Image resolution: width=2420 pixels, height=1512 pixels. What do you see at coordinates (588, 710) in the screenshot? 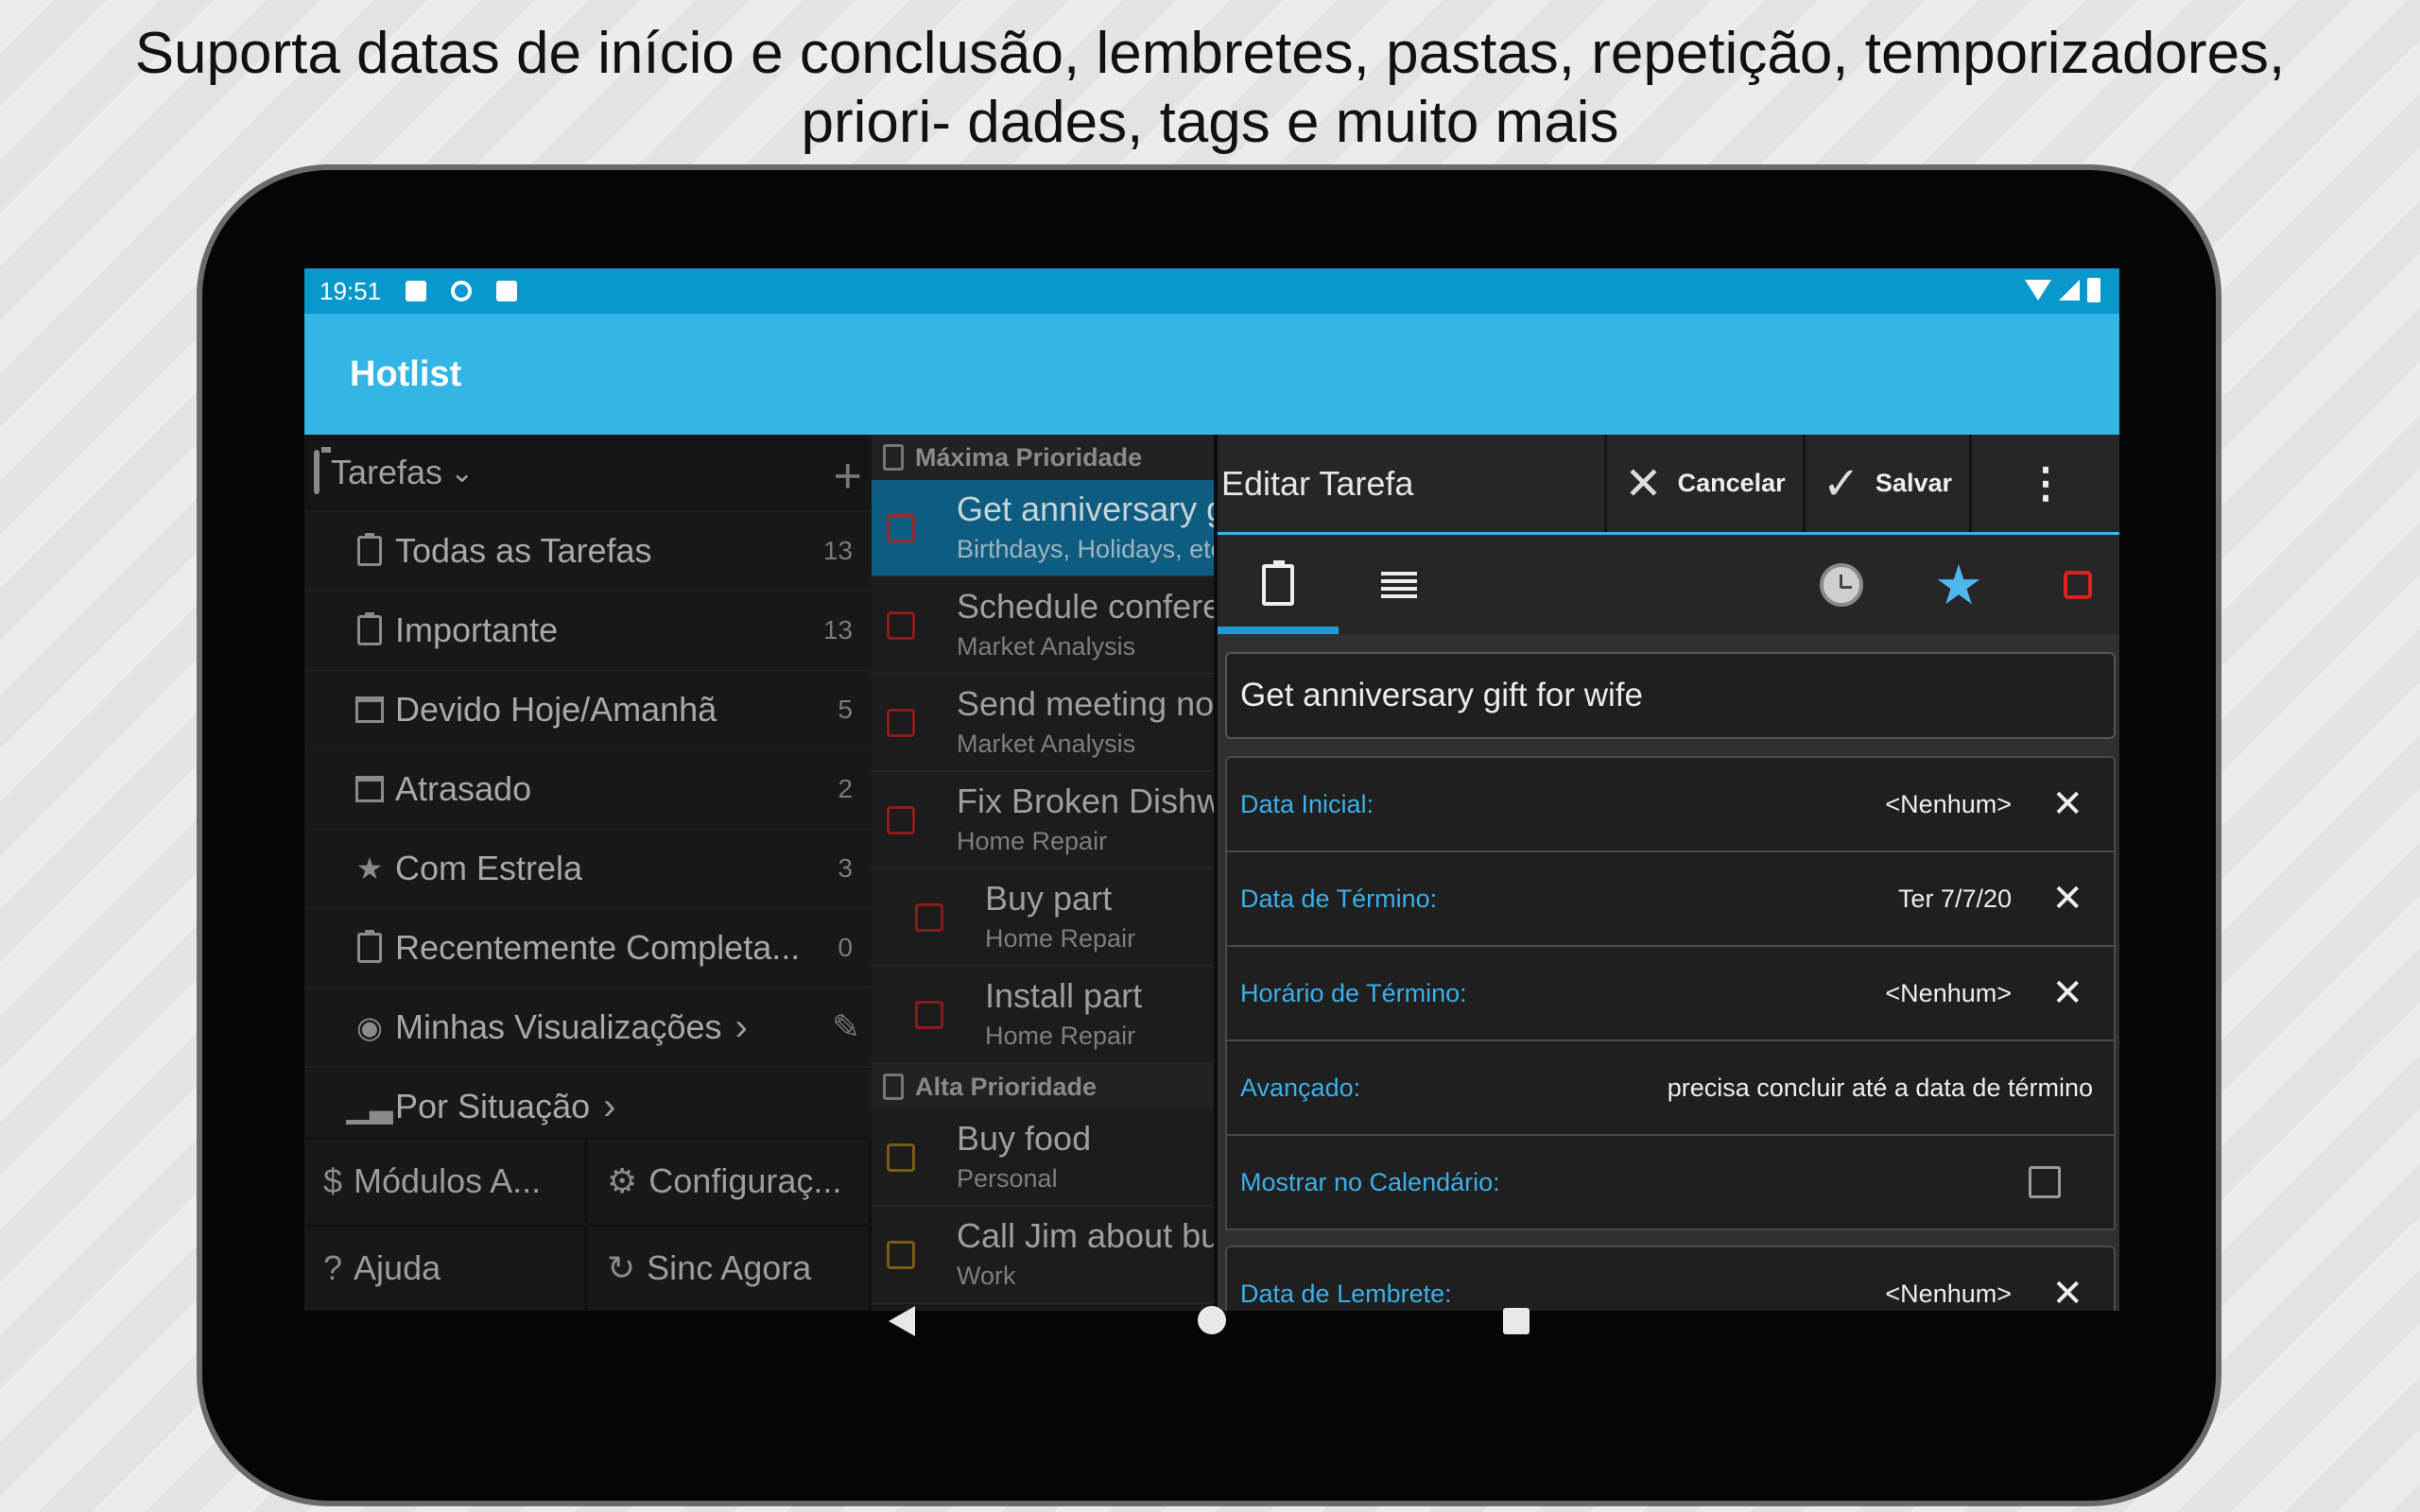
I see `drawer-item-due-today: Devido Hoje/Amanhã 5` at bounding box center [588, 710].